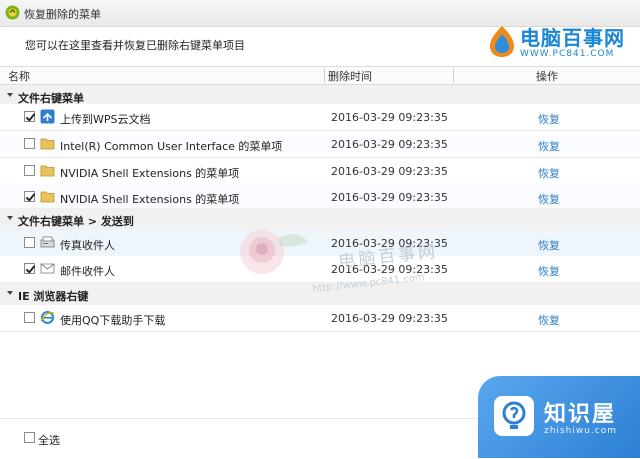 The width and height of the screenshot is (640, 459). I want to click on wps-cloud-icon, so click(47, 116).